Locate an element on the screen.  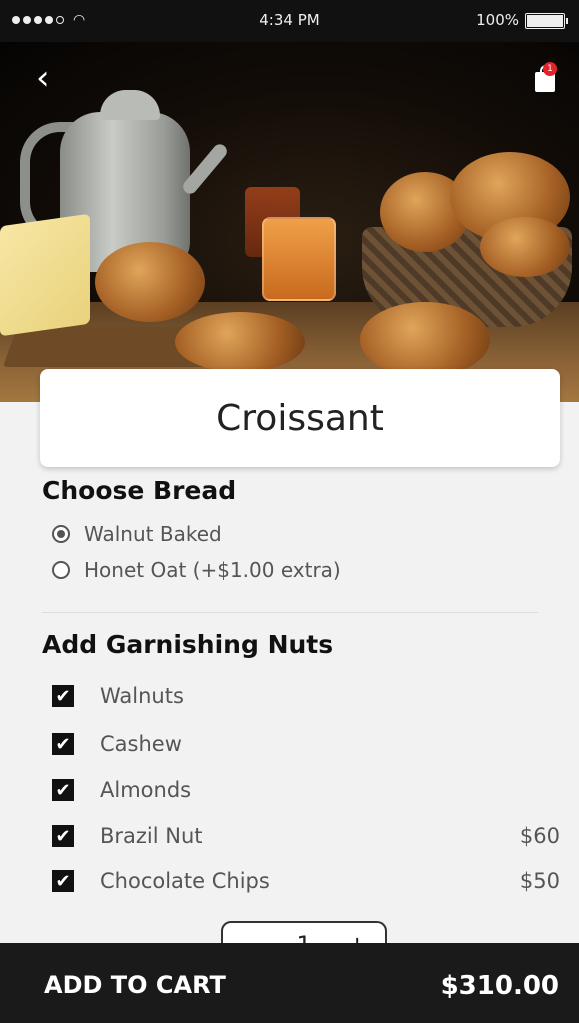
cart-button: 1 is located at coordinates (545, 78).